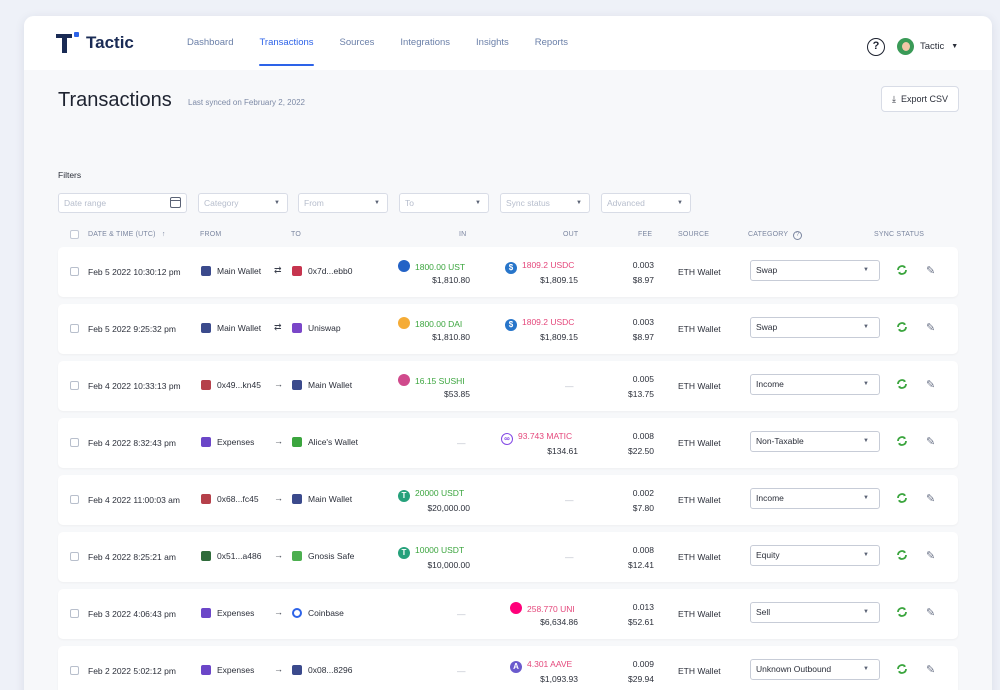 The width and height of the screenshot is (1000, 690). Describe the element at coordinates (357, 43) in the screenshot. I see `nav-sources: Sources` at that location.